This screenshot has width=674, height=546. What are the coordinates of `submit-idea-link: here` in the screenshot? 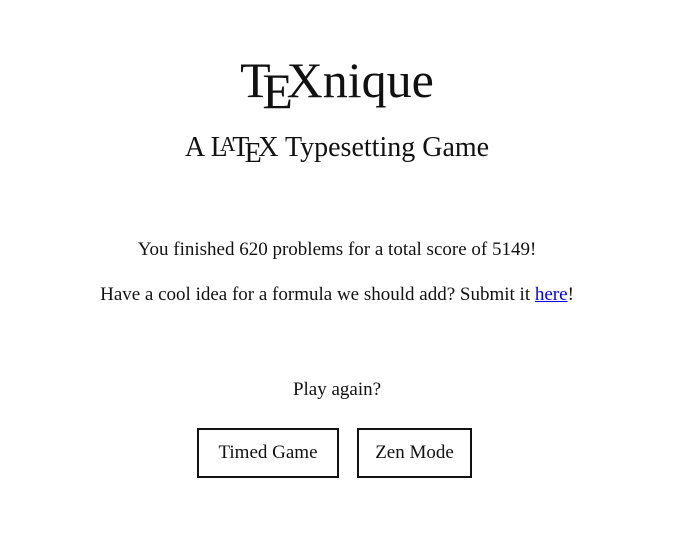 It's located at (551, 294).